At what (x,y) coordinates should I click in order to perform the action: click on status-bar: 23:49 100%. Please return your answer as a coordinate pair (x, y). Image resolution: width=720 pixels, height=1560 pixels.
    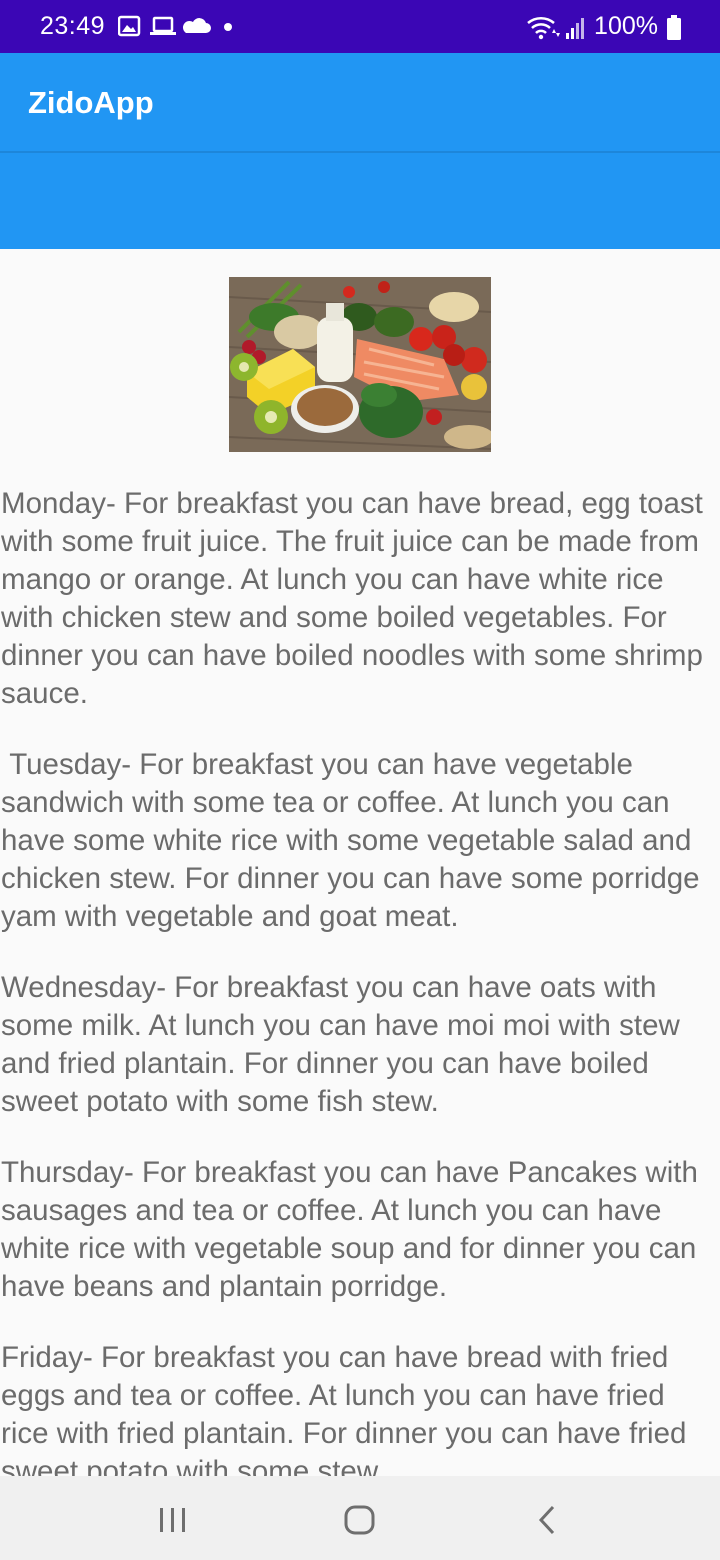
    Looking at the image, I should click on (360, 26).